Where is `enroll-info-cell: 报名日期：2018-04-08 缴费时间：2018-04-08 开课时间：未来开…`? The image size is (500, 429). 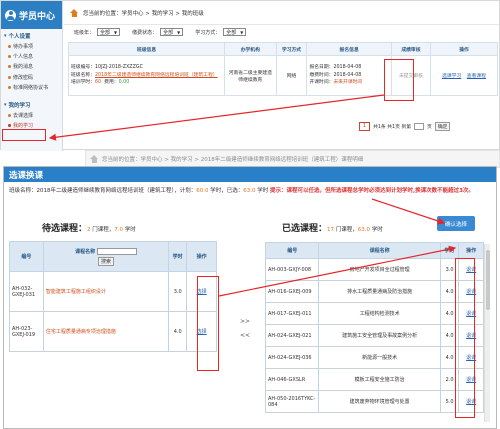 enroll-info-cell: 报名日期：2018-04-08 缴费时间：2018-04-08 开课时间：未来开… is located at coordinates (349, 75).